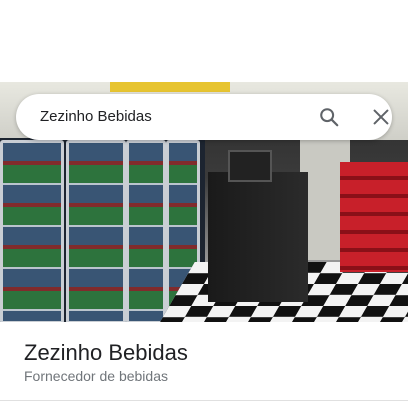 The width and height of the screenshot is (408, 404). Describe the element at coordinates (204, 400) in the screenshot. I see `divider` at that location.